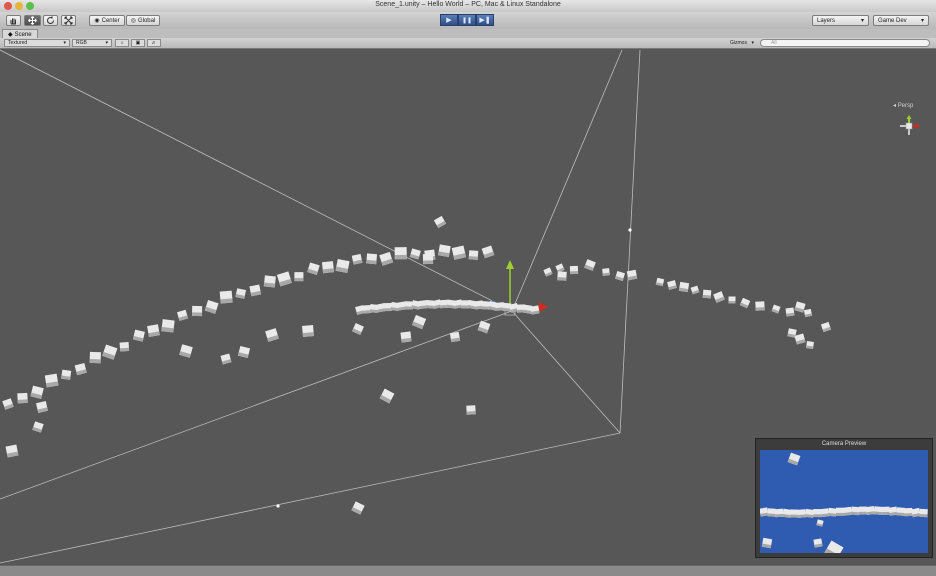 This screenshot has height=576, width=936. I want to click on render-mode-dropdown: Textured ▾, so click(37, 43).